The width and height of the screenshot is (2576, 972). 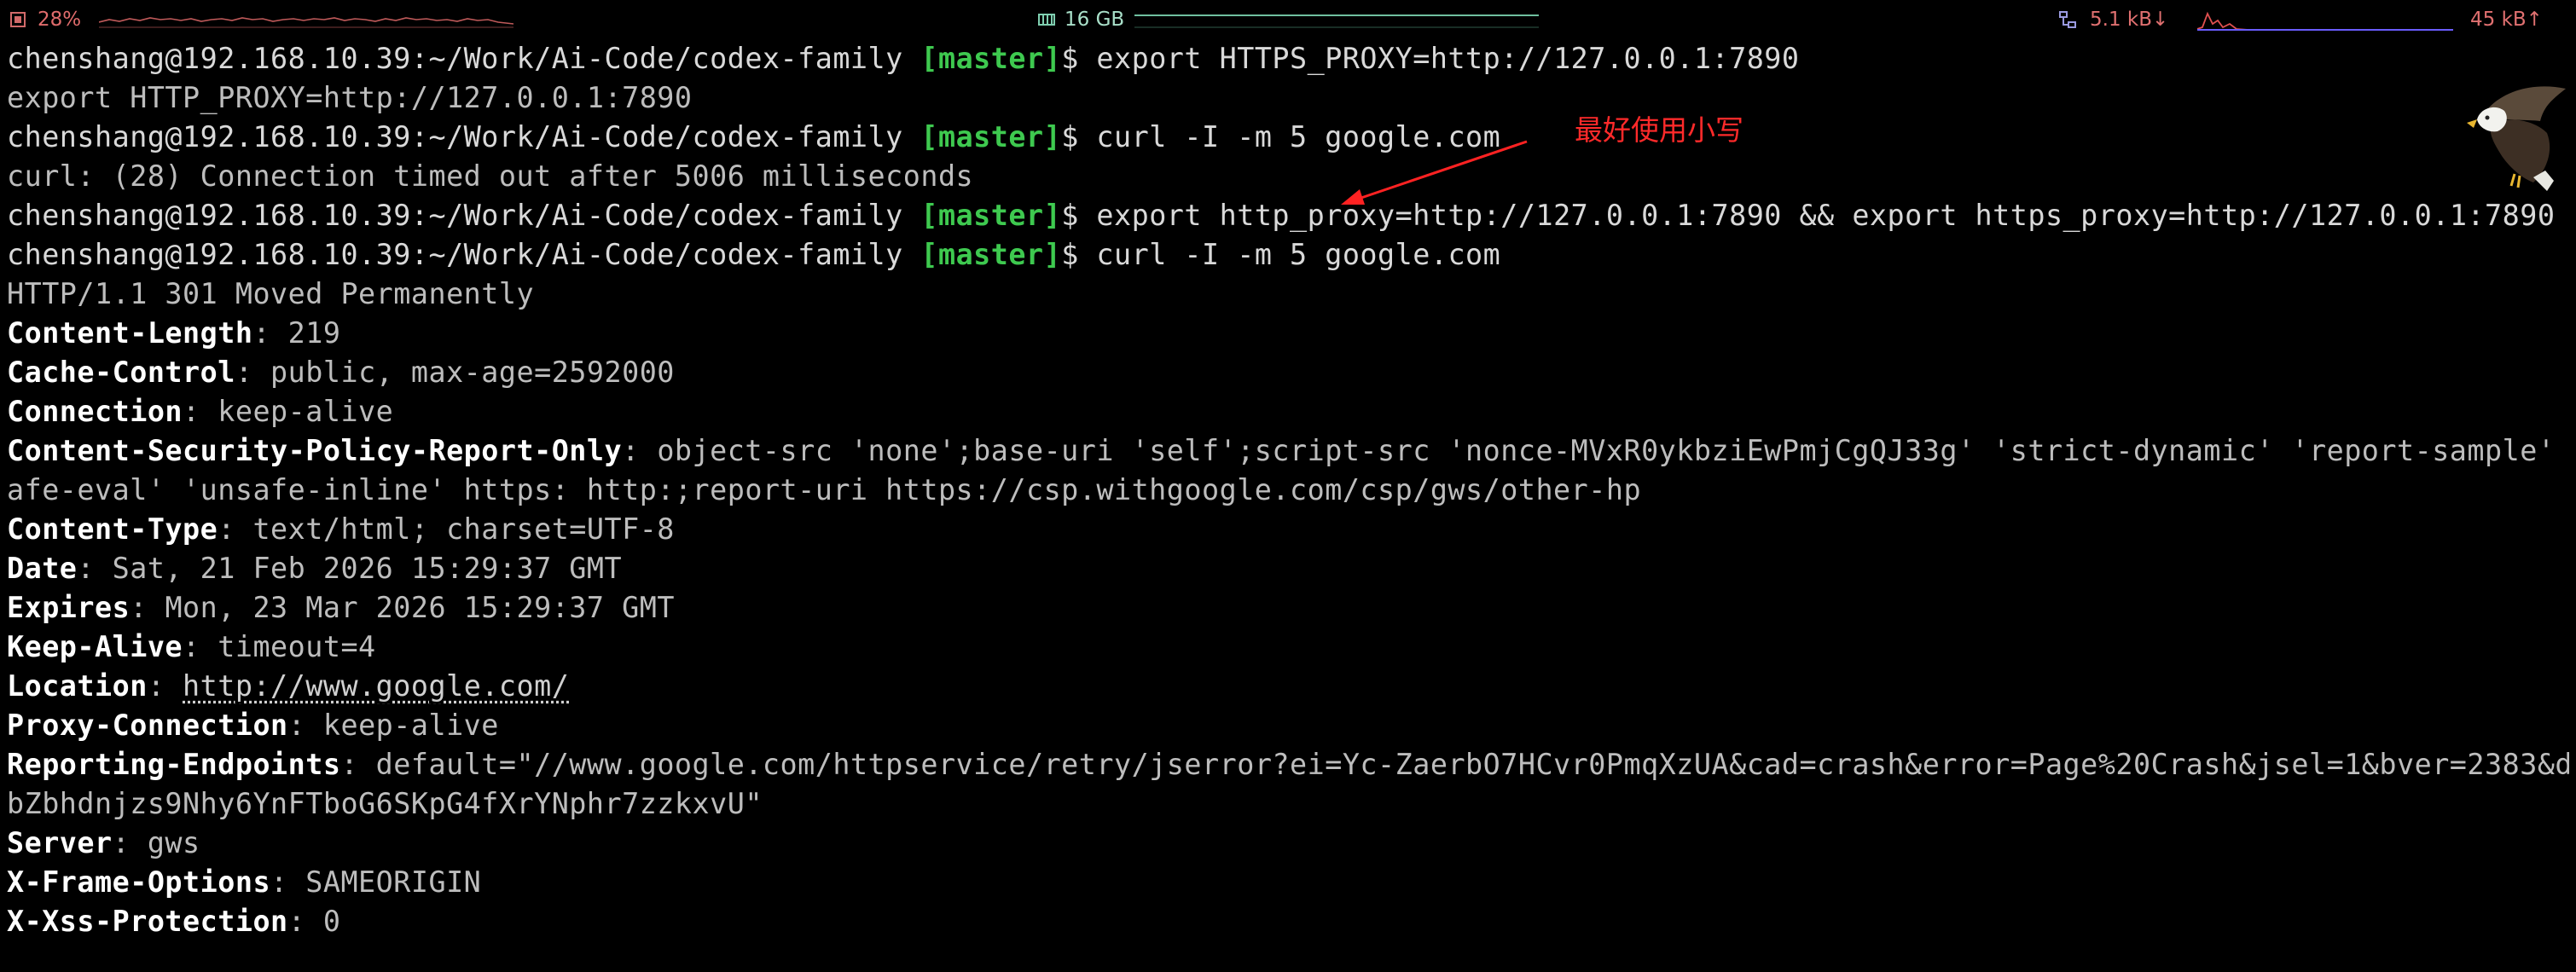 I want to click on terminal-line: X-Frame-Options: SAMEORIGIN, so click(x=1288, y=882).